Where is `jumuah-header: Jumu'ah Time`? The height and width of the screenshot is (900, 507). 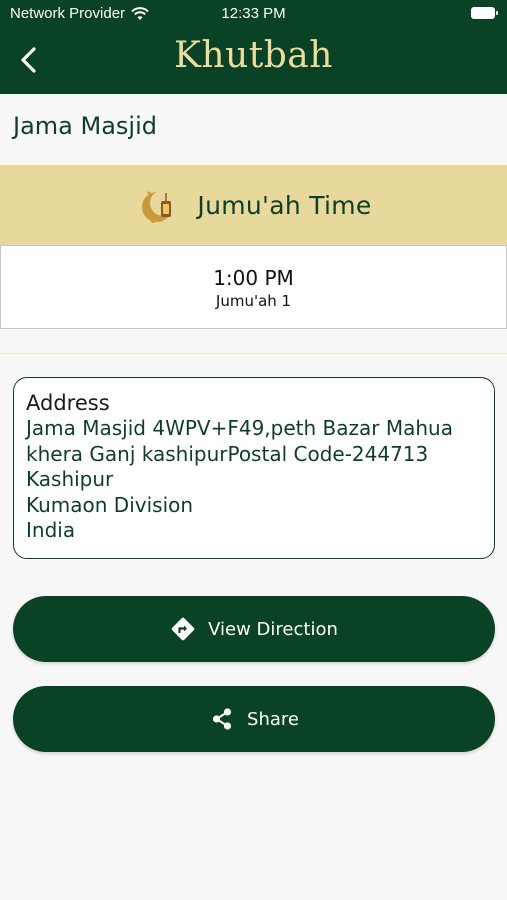 jumuah-header: Jumu'ah Time is located at coordinates (253, 205).